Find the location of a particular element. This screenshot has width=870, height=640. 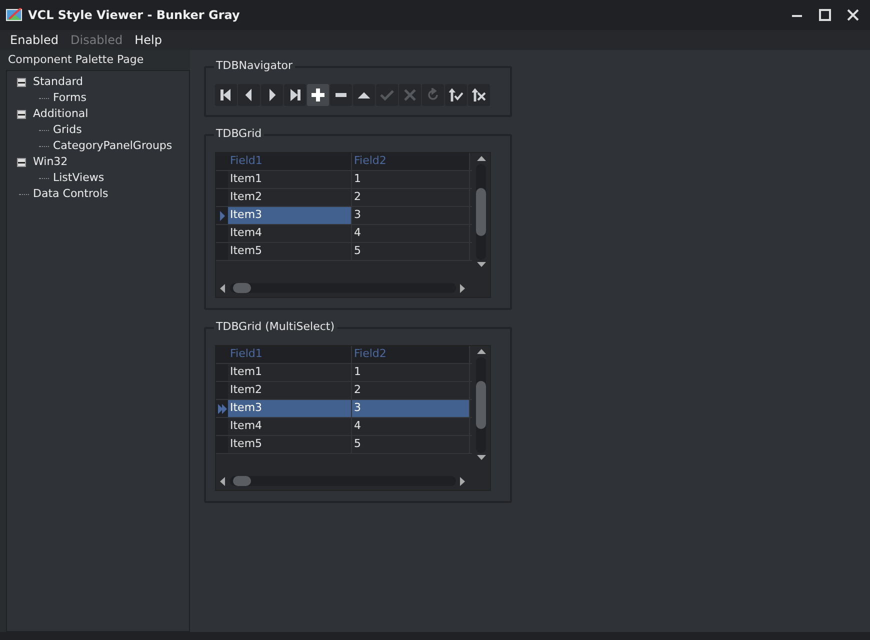

arrow-cross-icon is located at coordinates (479, 95).